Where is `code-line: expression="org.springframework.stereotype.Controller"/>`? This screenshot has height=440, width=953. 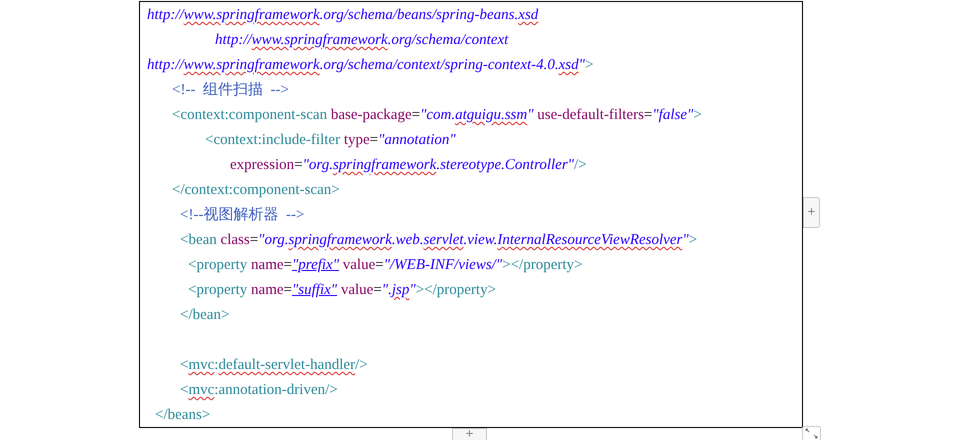
code-line: expression="org.springframework.stereotype.Controller"/> is located at coordinates (408, 165).